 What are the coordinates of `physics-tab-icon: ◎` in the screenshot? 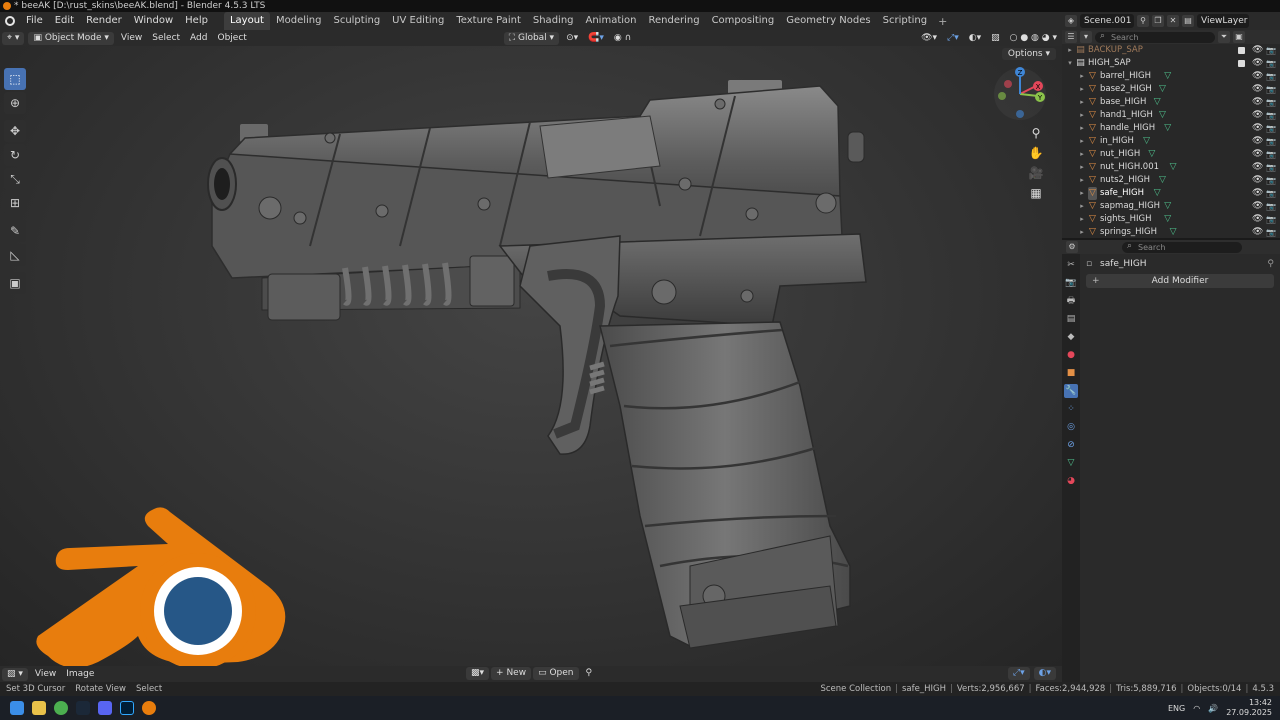 It's located at (1071, 427).